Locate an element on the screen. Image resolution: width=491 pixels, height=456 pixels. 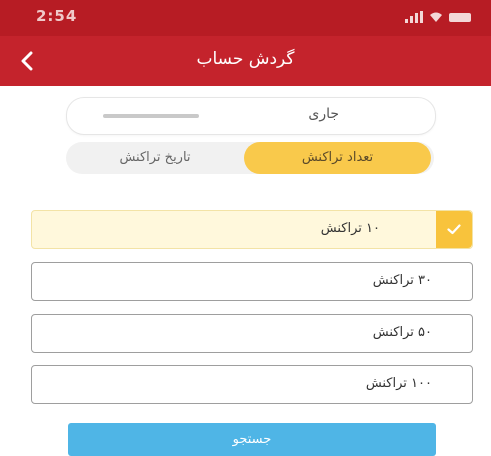
option-label: ۱۰۰ تراکنش is located at coordinates (398, 383).